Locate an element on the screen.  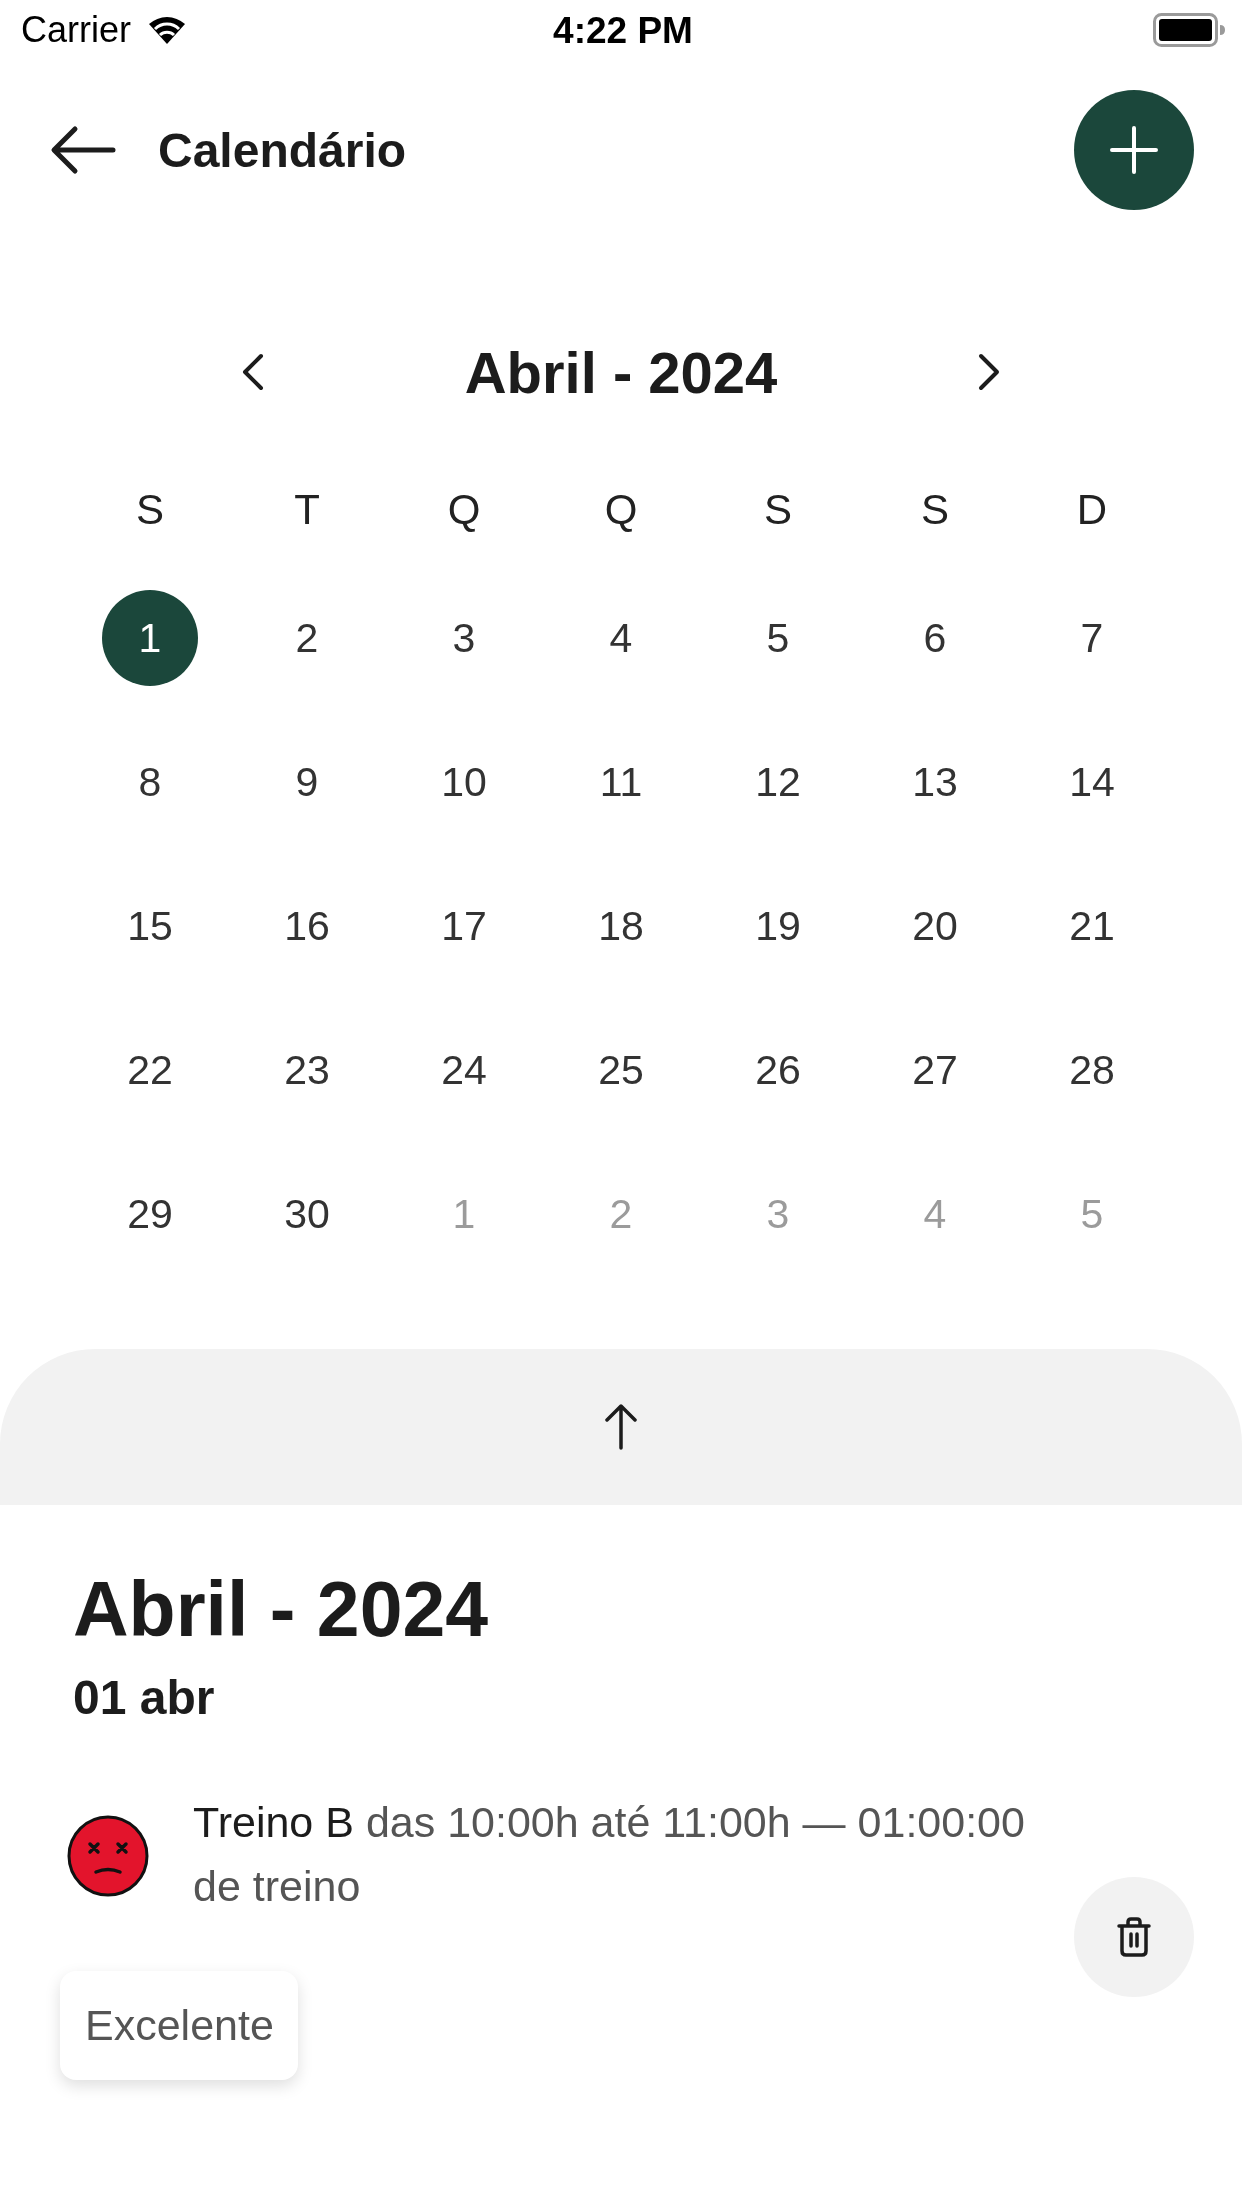
month-title: Abril - 2024 is located at coordinates (621, 372).